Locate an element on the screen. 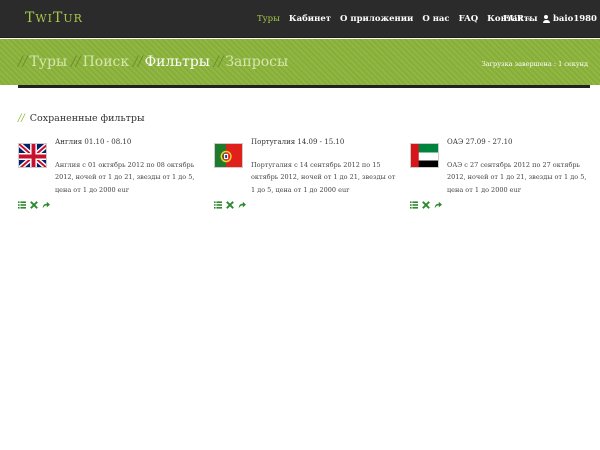 The width and height of the screenshot is (600, 450). breadcrumb-filters: Фильтры is located at coordinates (177, 62).